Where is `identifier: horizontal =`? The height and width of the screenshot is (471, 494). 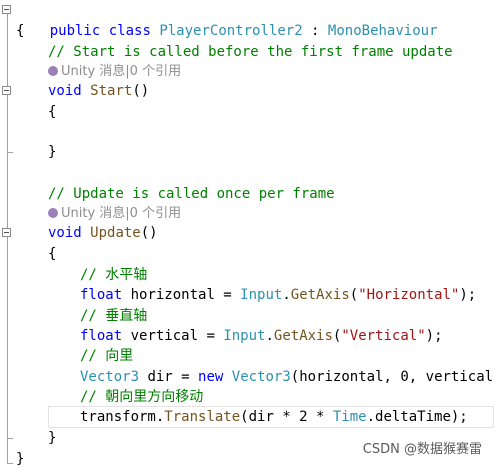
identifier: horizontal = is located at coordinates (181, 295).